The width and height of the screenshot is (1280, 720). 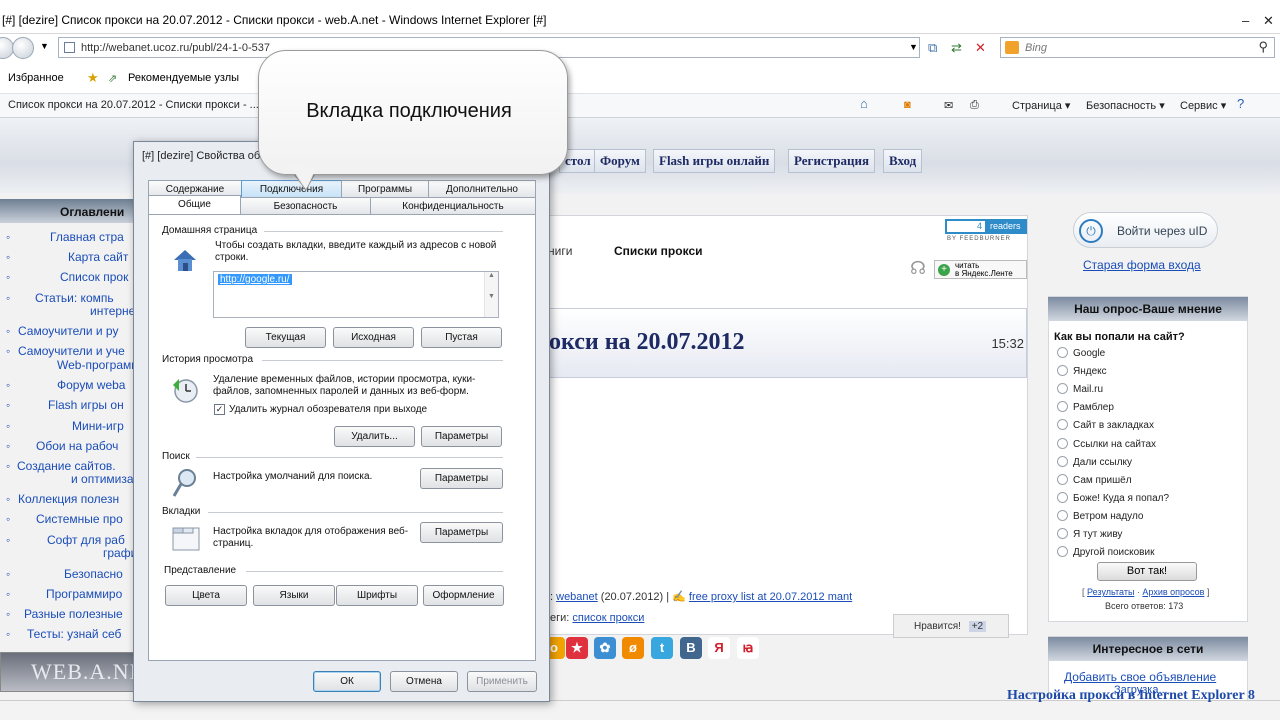 What do you see at coordinates (68, 499) in the screenshot?
I see `left-nav-item: Коллекция полезн` at bounding box center [68, 499].